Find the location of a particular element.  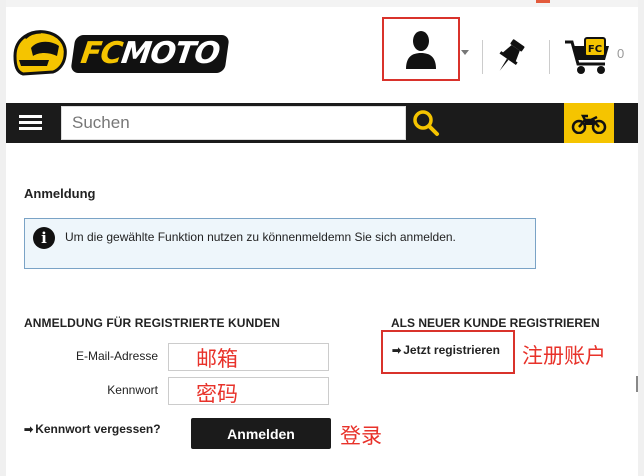

site-logo: FCMOTO is located at coordinates (119, 54).